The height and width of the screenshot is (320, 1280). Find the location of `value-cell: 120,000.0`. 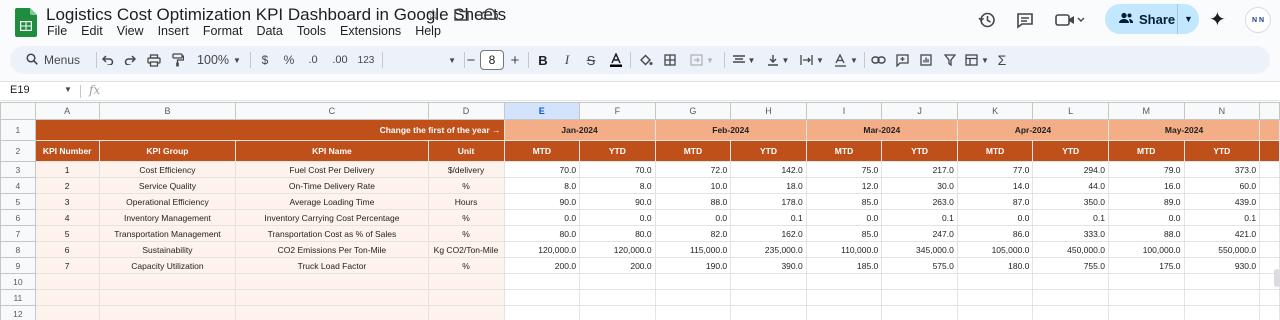

value-cell: 120,000.0 is located at coordinates (542, 249).